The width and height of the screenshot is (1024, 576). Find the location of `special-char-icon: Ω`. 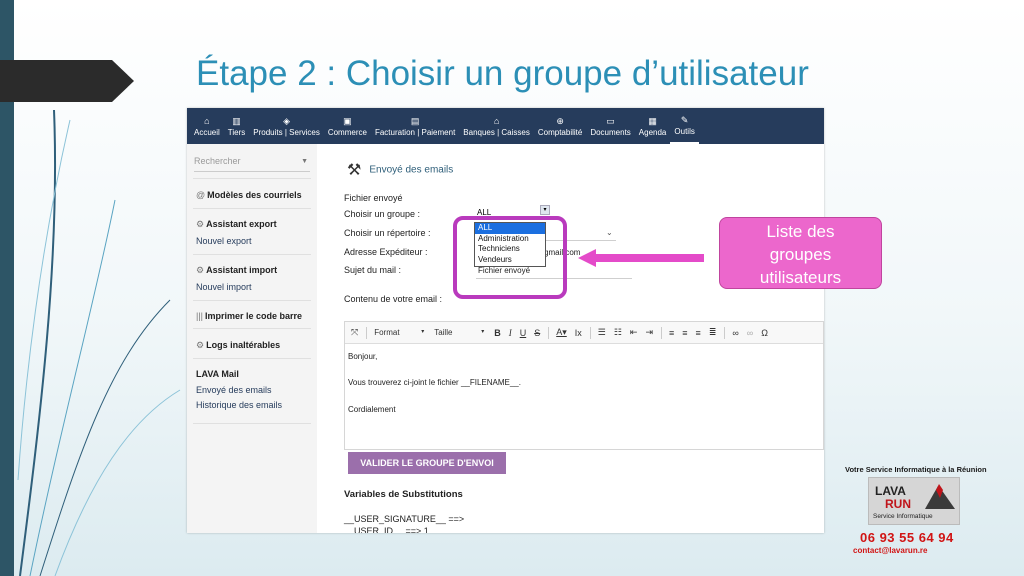

special-char-icon: Ω is located at coordinates (764, 333).